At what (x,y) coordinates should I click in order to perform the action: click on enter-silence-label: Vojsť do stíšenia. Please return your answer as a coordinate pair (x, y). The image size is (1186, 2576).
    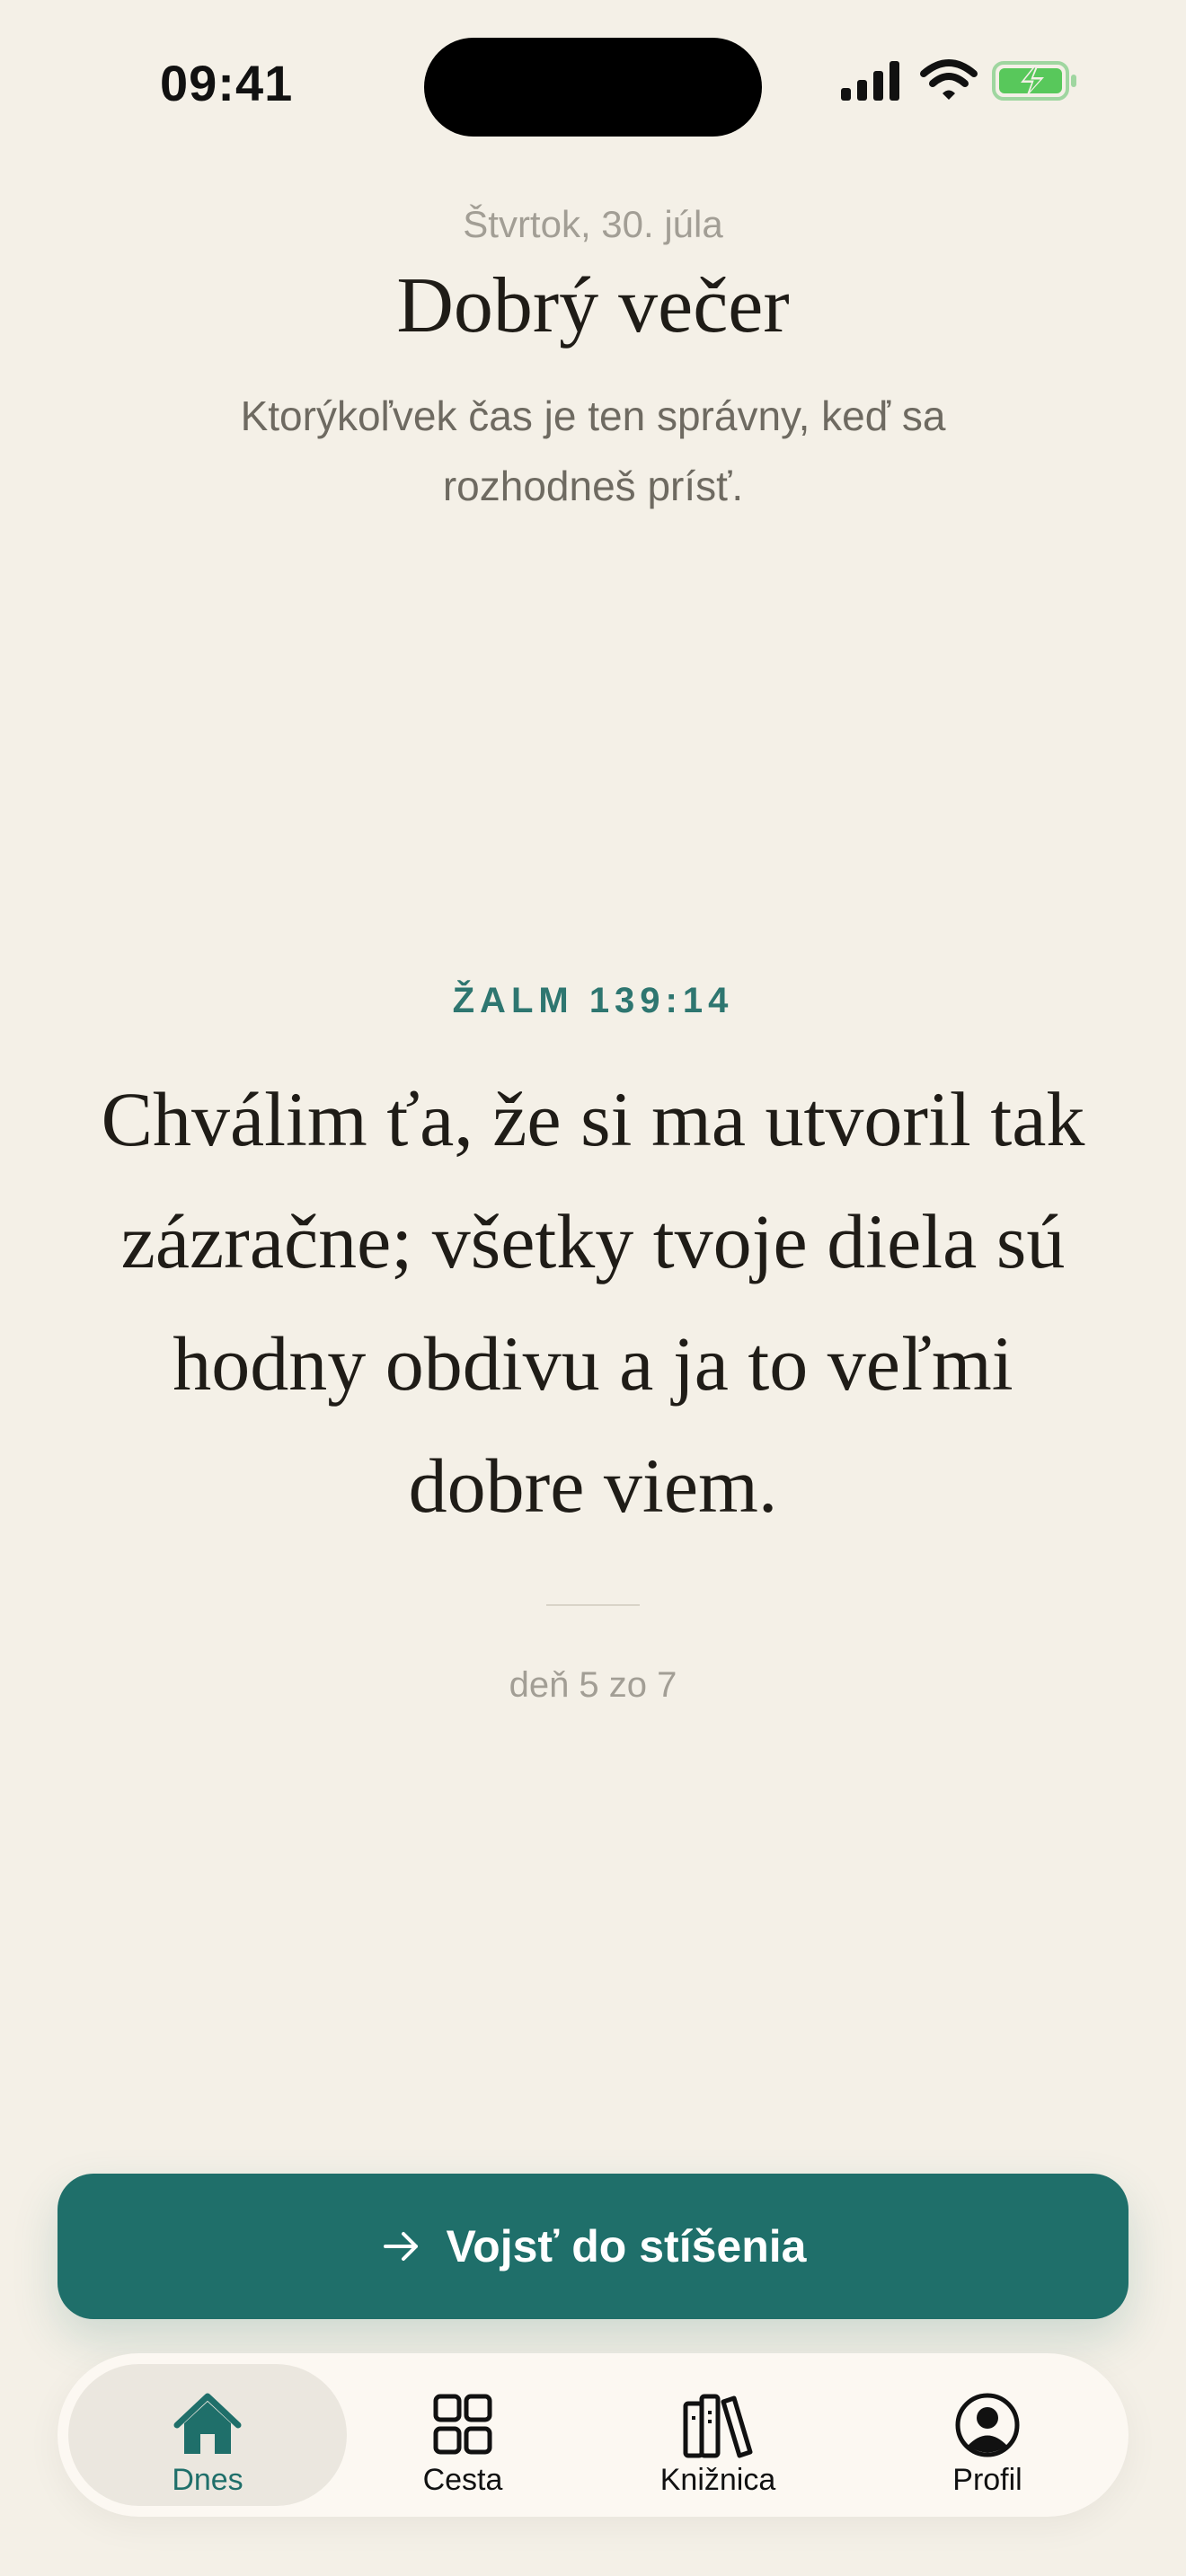
    Looking at the image, I should click on (626, 2246).